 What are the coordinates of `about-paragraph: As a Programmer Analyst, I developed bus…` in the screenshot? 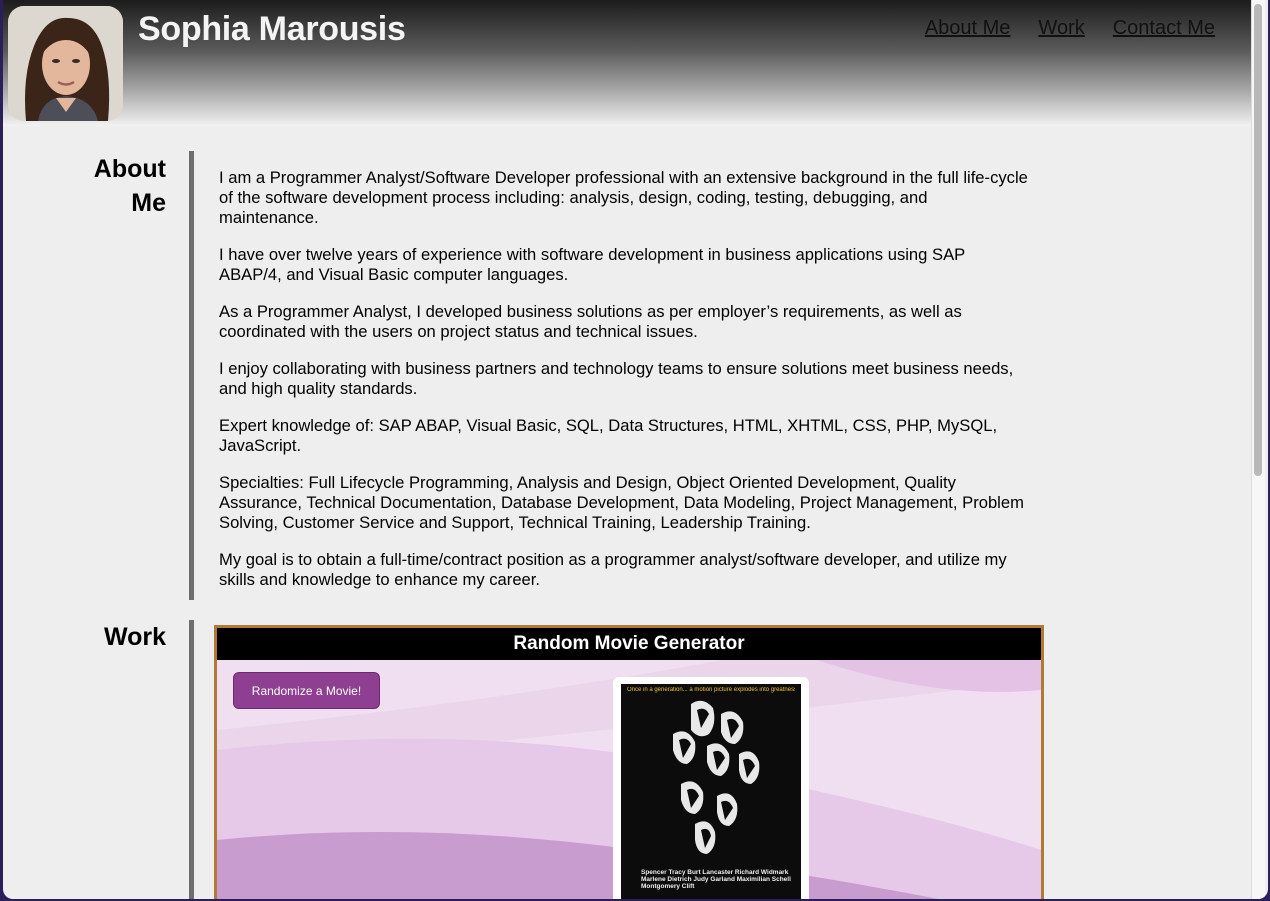 It's located at (590, 321).